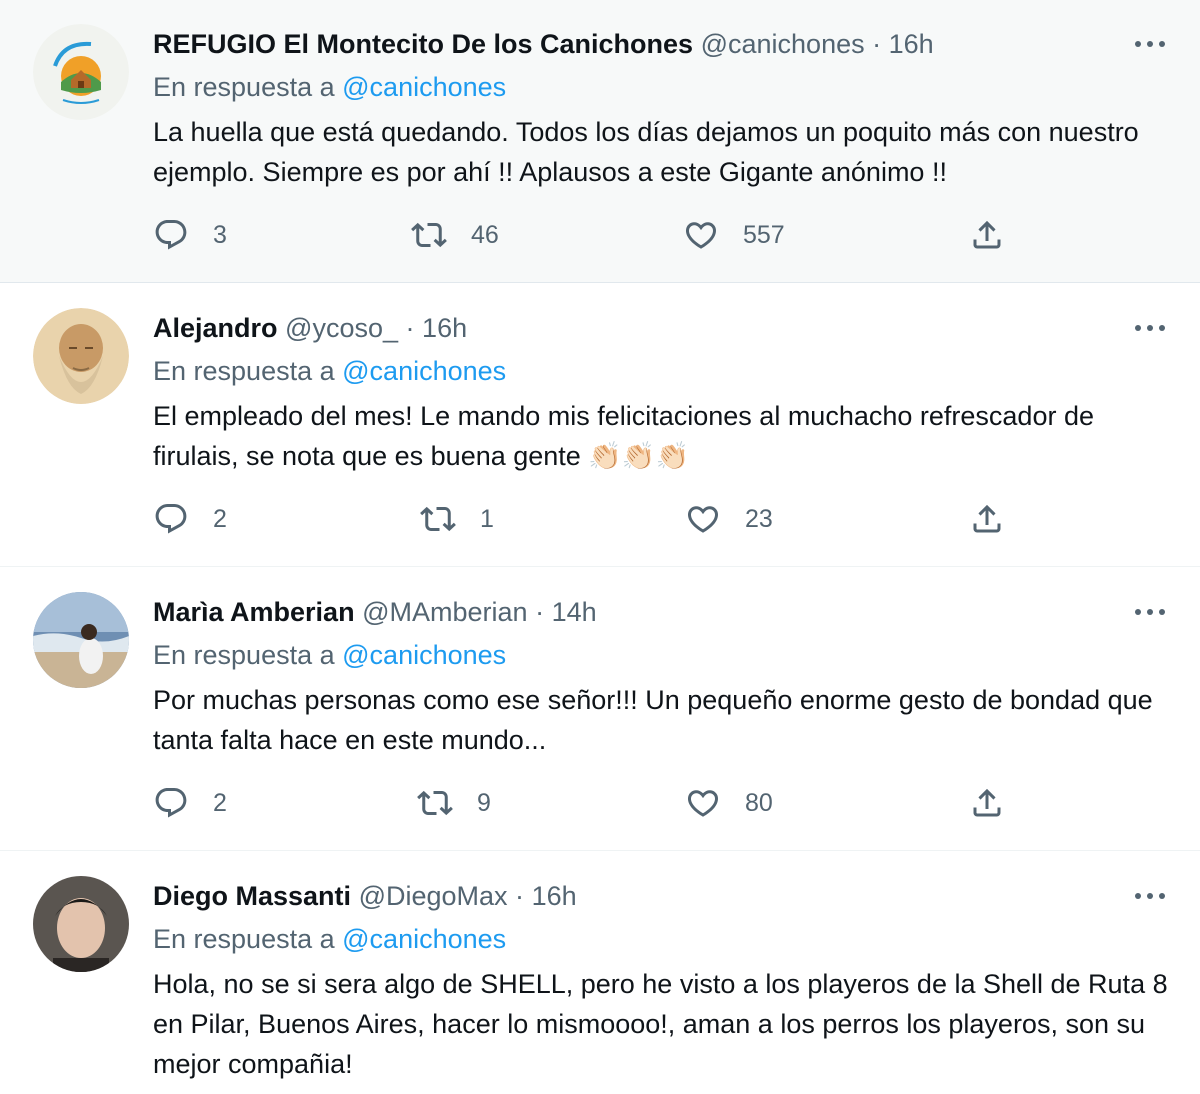 This screenshot has height=1094, width=1200. What do you see at coordinates (190, 235) in the screenshot?
I see `reply-button: 3` at bounding box center [190, 235].